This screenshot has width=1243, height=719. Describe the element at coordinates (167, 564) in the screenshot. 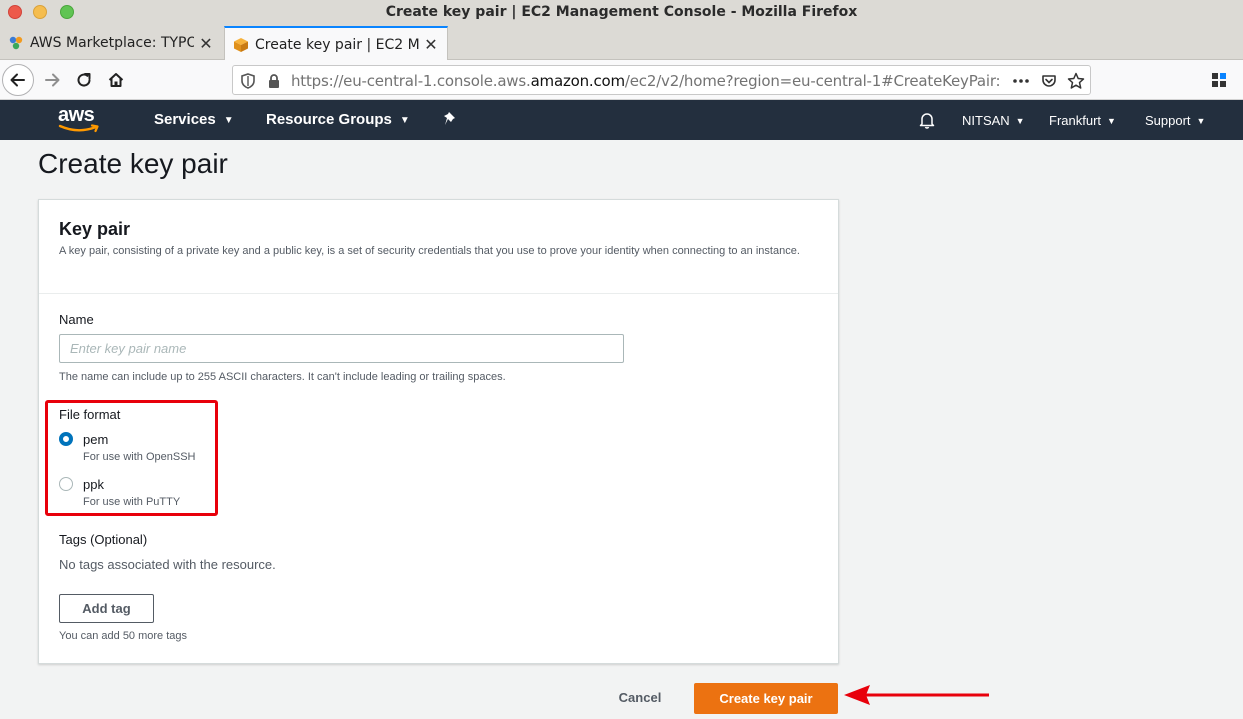

I see `tags-empty-text: No tags associated with the resource.` at that location.